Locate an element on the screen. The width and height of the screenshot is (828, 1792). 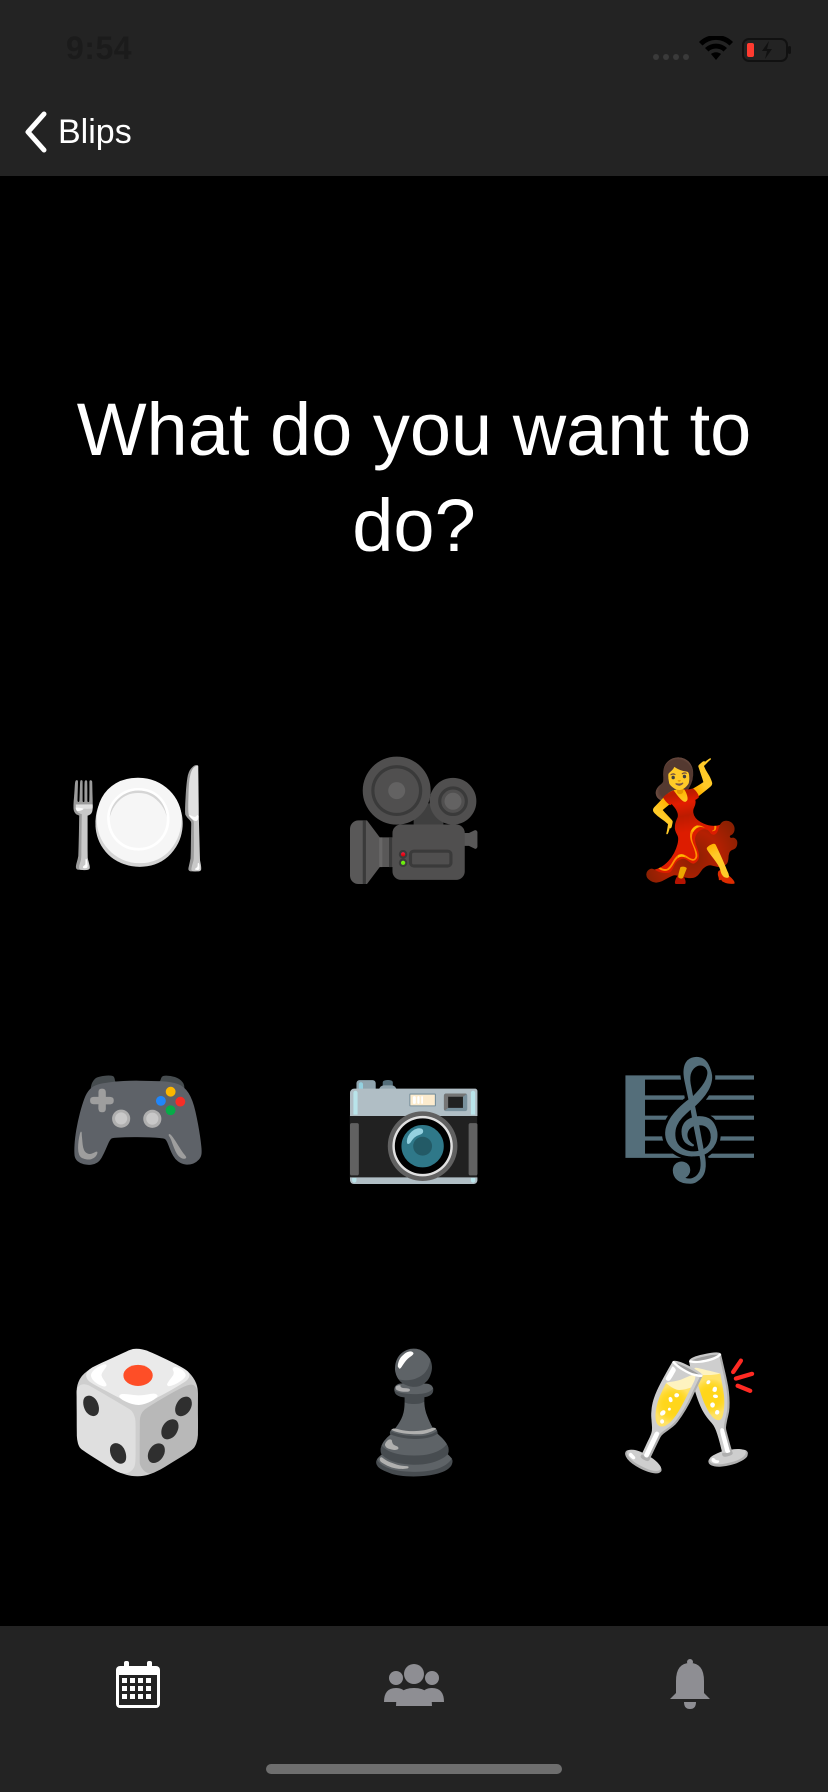
activity-music: 🎼 is located at coordinates (690, 1120).